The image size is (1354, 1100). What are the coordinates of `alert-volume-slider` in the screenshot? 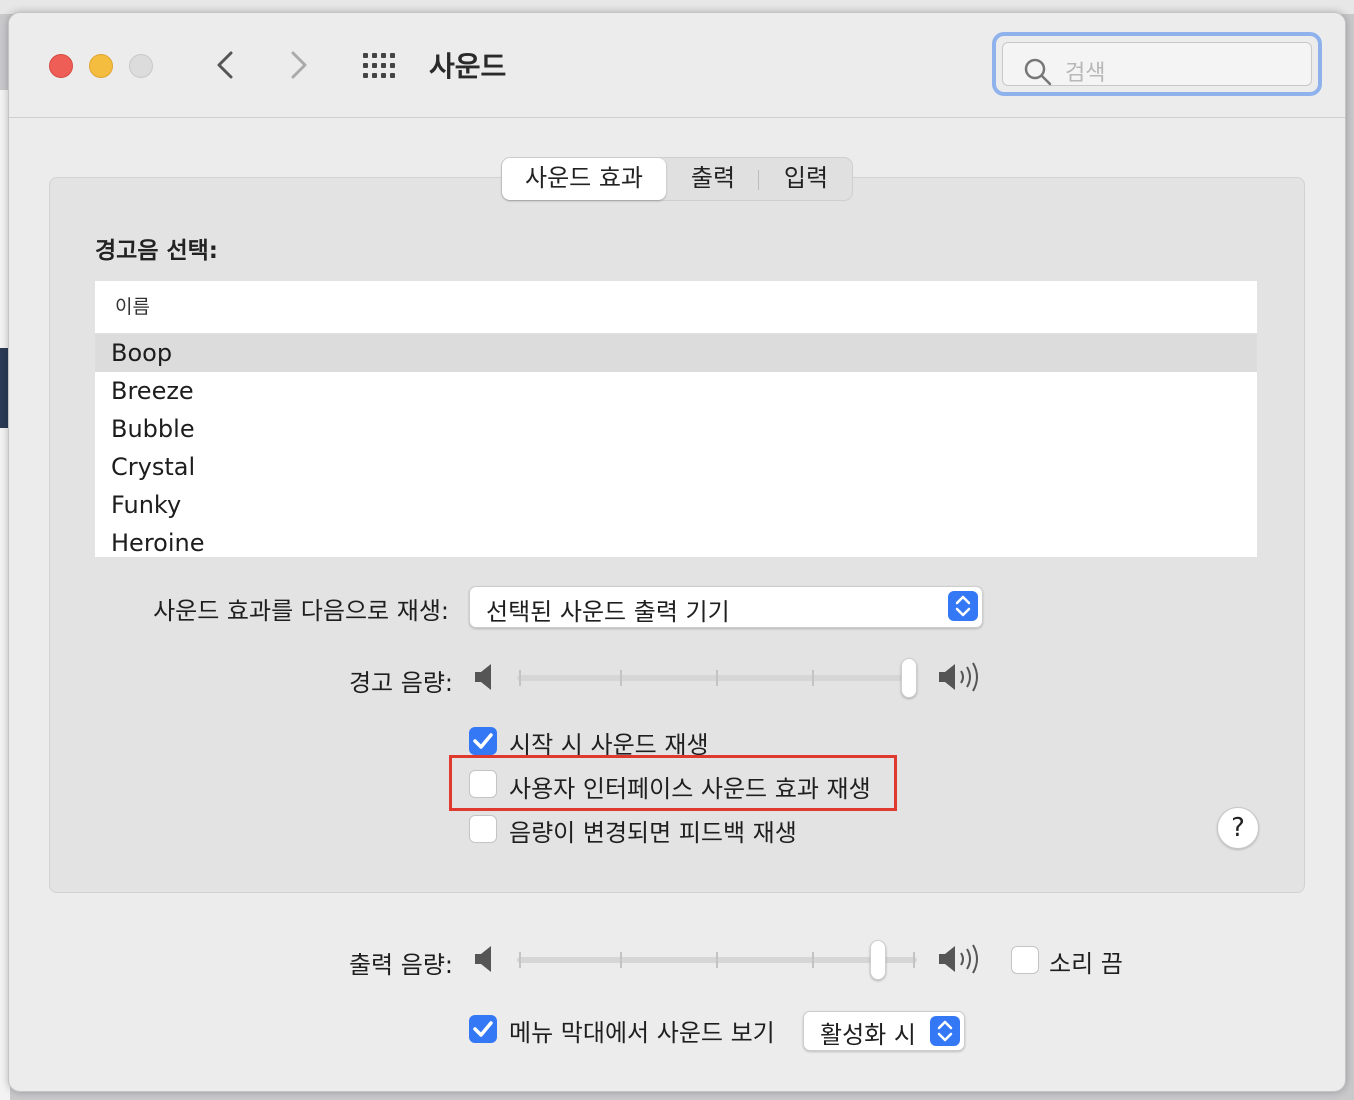 It's located at (717, 678).